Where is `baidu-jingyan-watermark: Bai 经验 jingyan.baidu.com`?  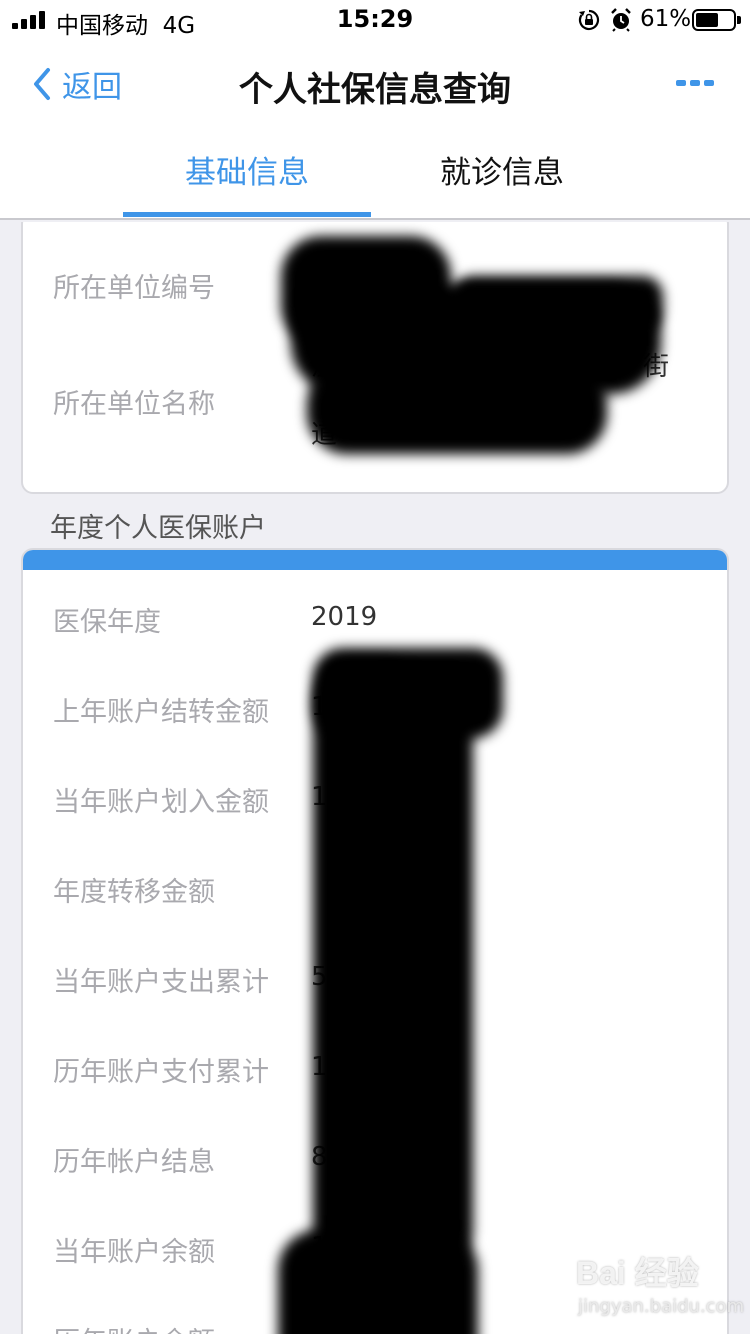 baidu-jingyan-watermark: Bai 经验 jingyan.baidu.com is located at coordinates (660, 1288).